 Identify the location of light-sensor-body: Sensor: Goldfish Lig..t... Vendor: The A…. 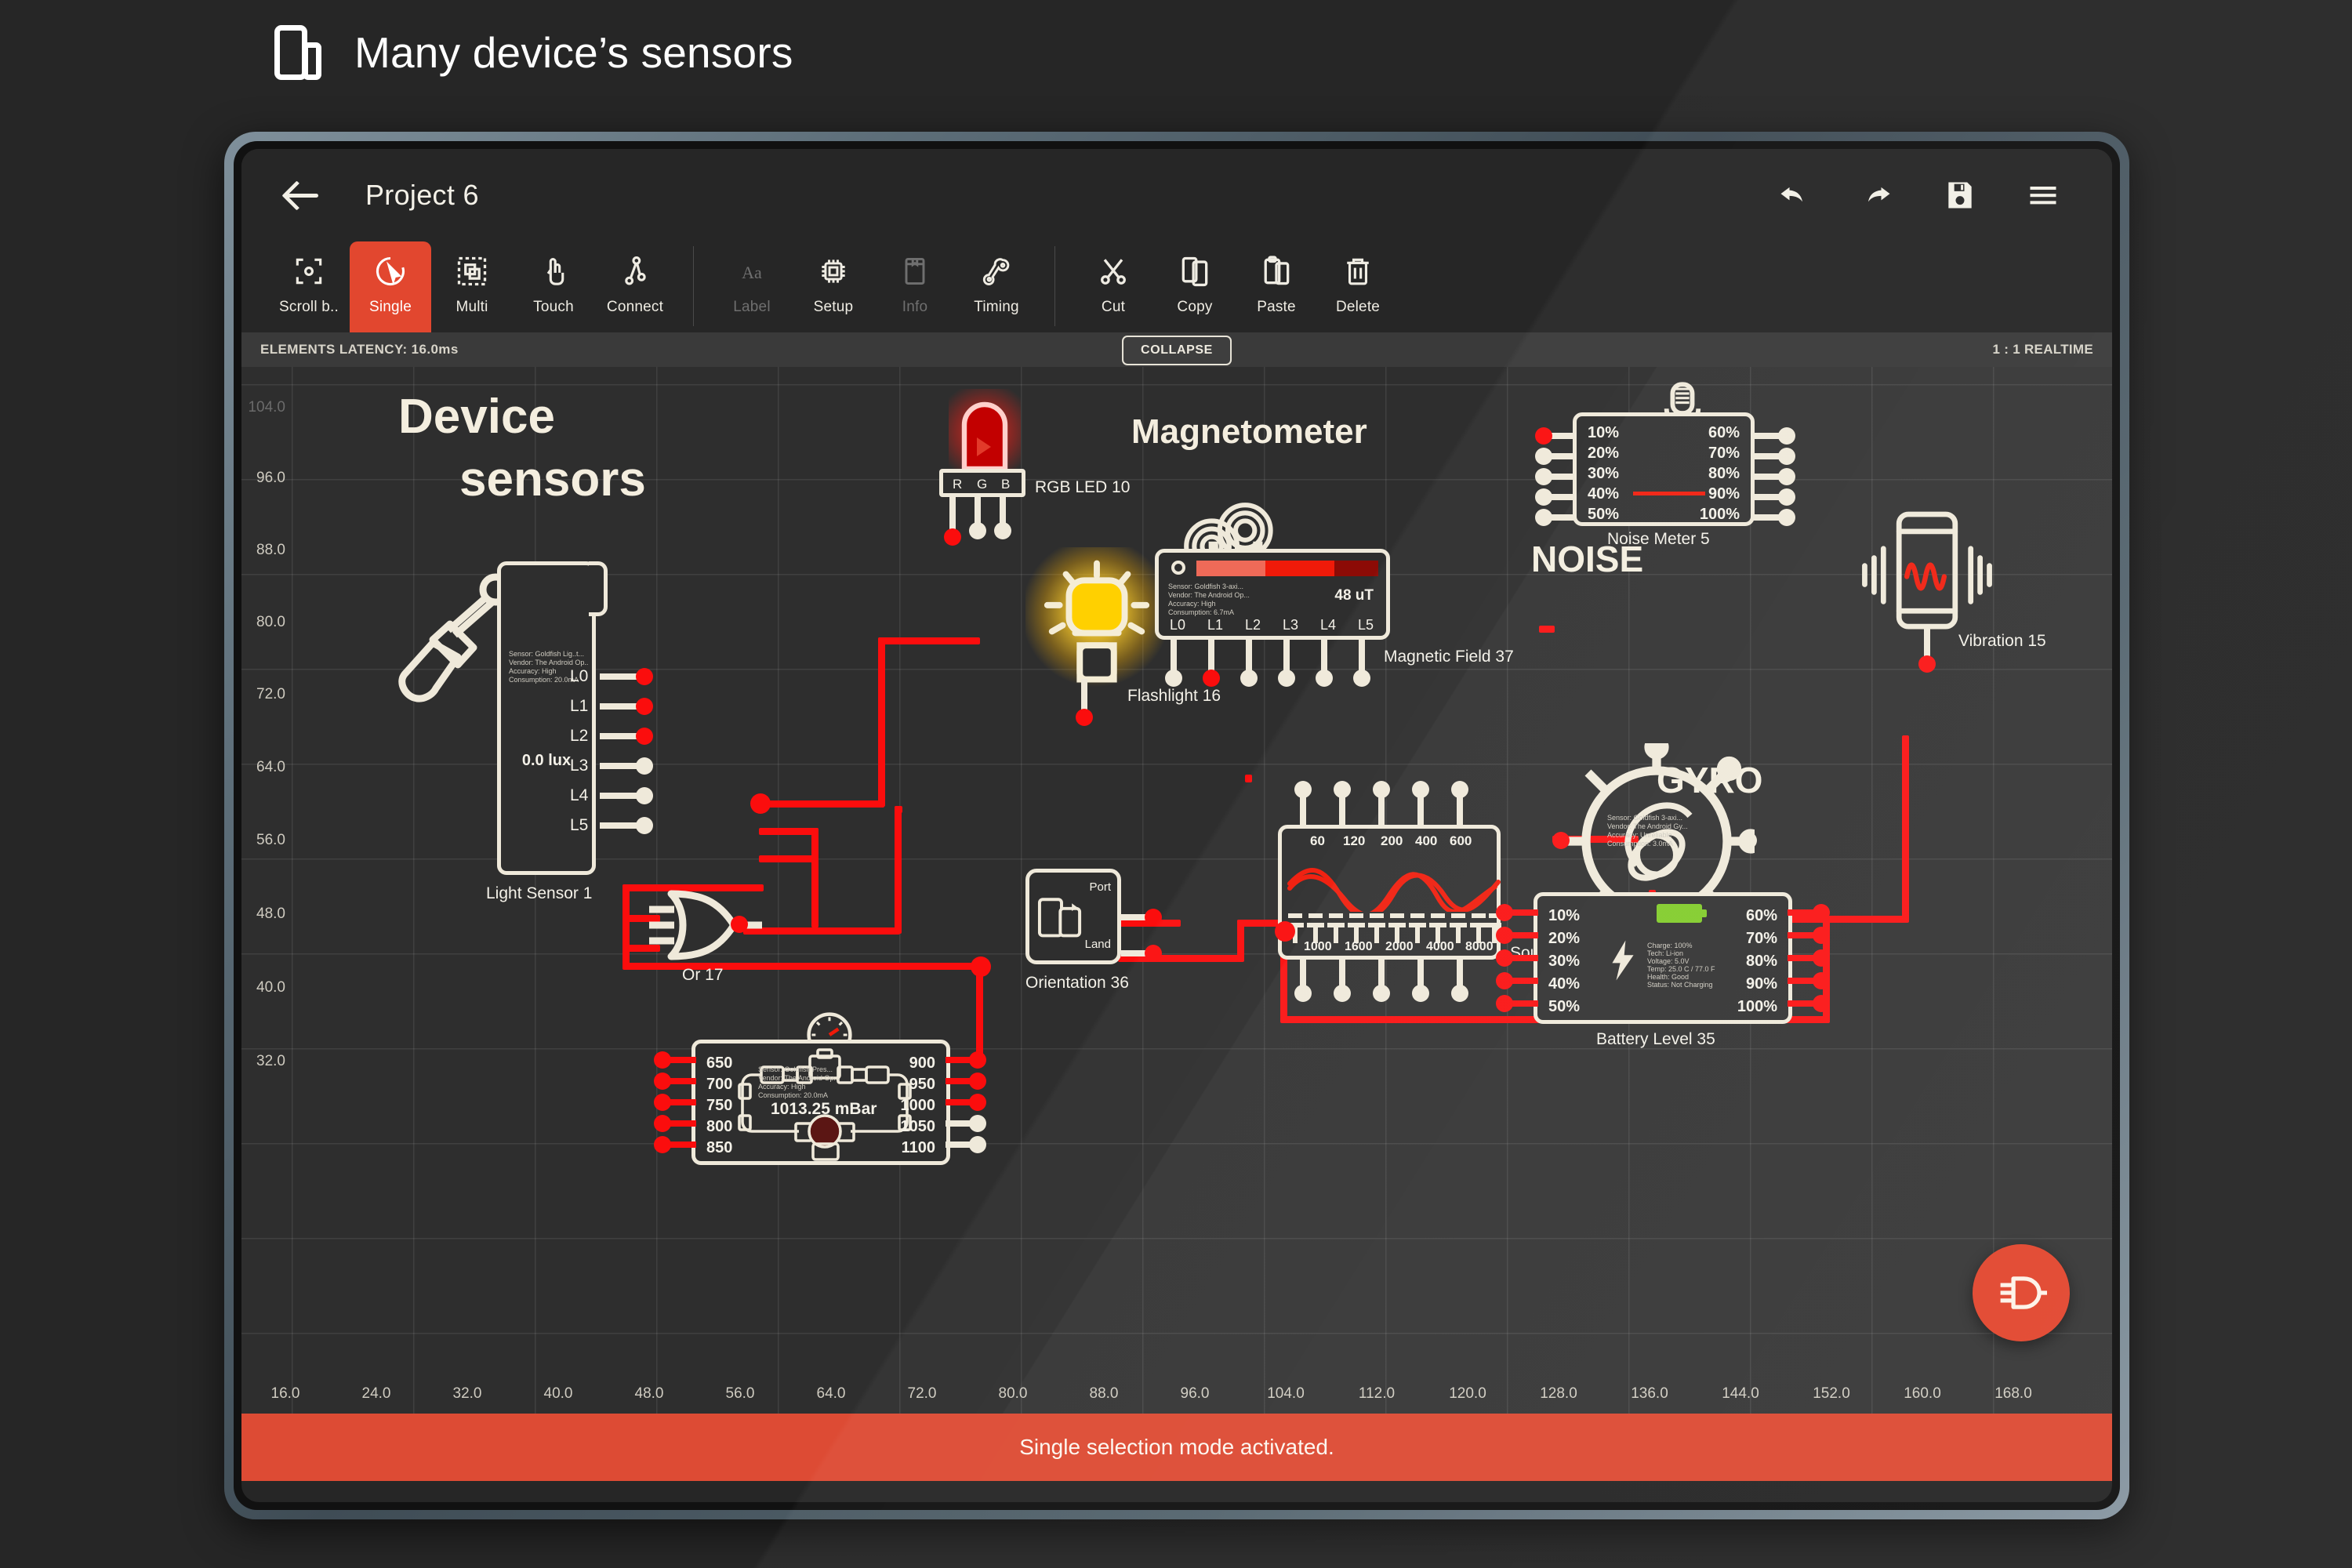
(575, 718).